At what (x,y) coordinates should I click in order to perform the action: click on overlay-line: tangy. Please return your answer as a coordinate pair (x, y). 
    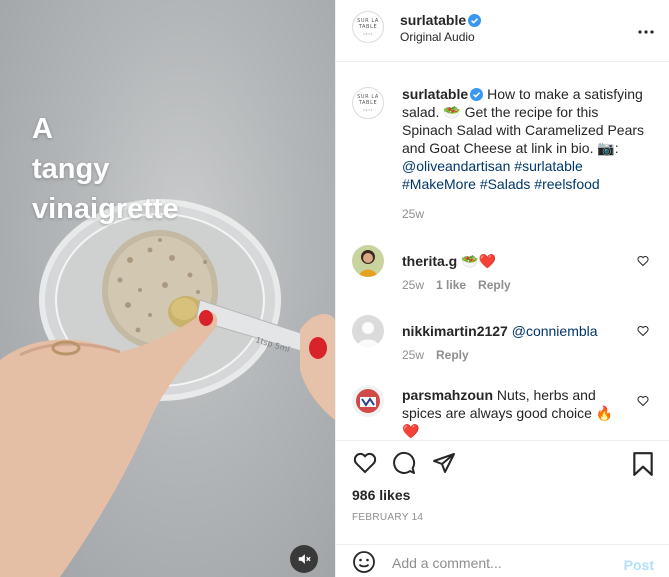
    Looking at the image, I should click on (71, 169).